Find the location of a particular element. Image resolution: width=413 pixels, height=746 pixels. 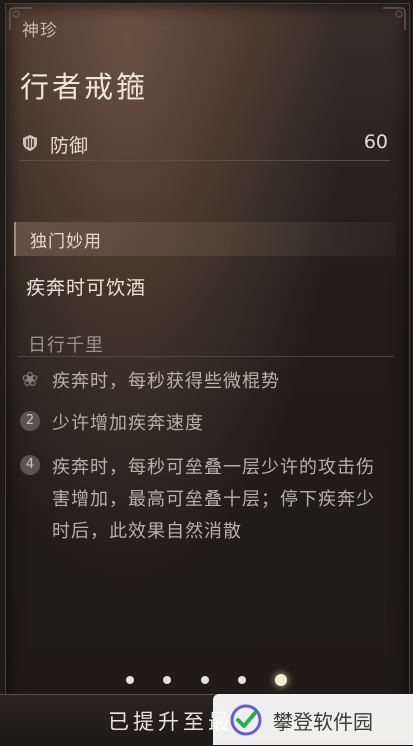

watermark: 攀登软件园 is located at coordinates (313, 719).